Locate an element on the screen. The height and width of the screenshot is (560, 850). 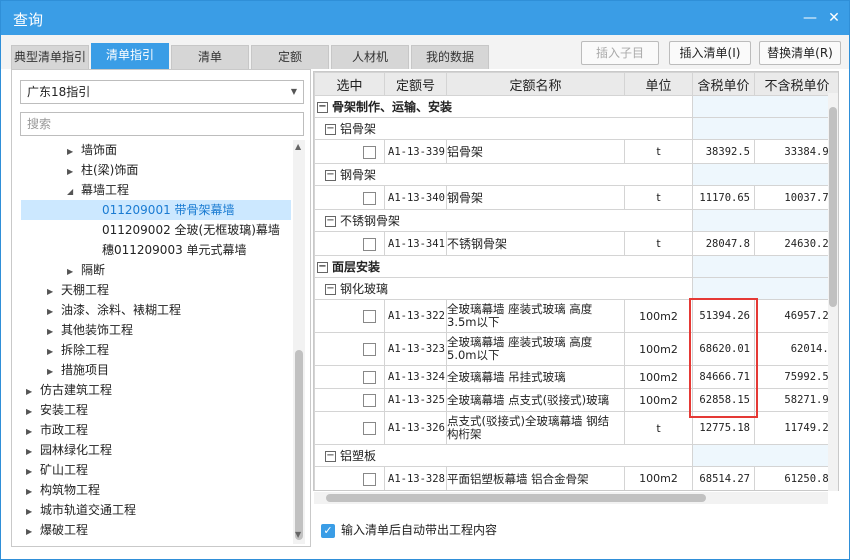
tree-node: ▶ 仿古建筑工程 is located at coordinates (69, 390).